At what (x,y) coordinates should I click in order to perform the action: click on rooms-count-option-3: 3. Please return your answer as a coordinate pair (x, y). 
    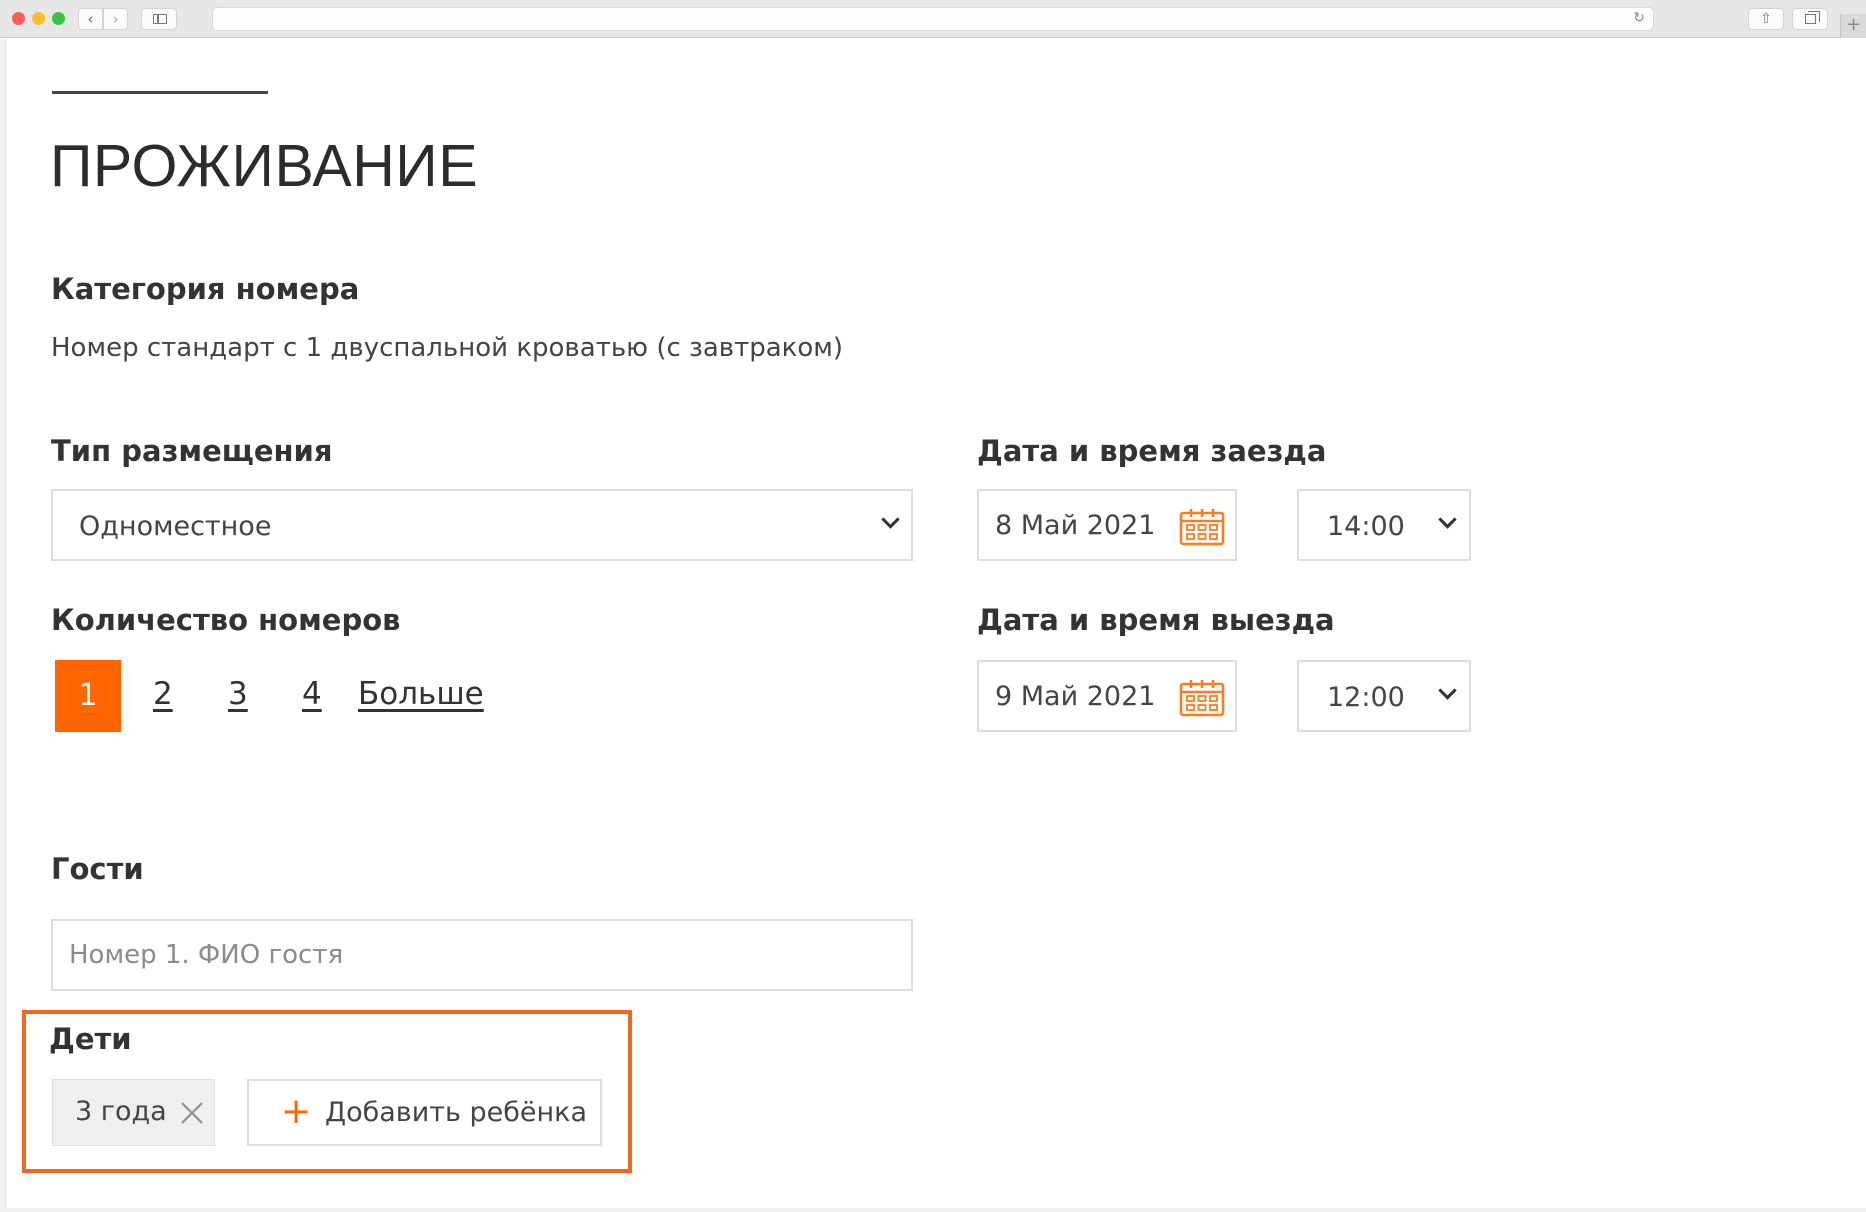
    Looking at the image, I should click on (238, 694).